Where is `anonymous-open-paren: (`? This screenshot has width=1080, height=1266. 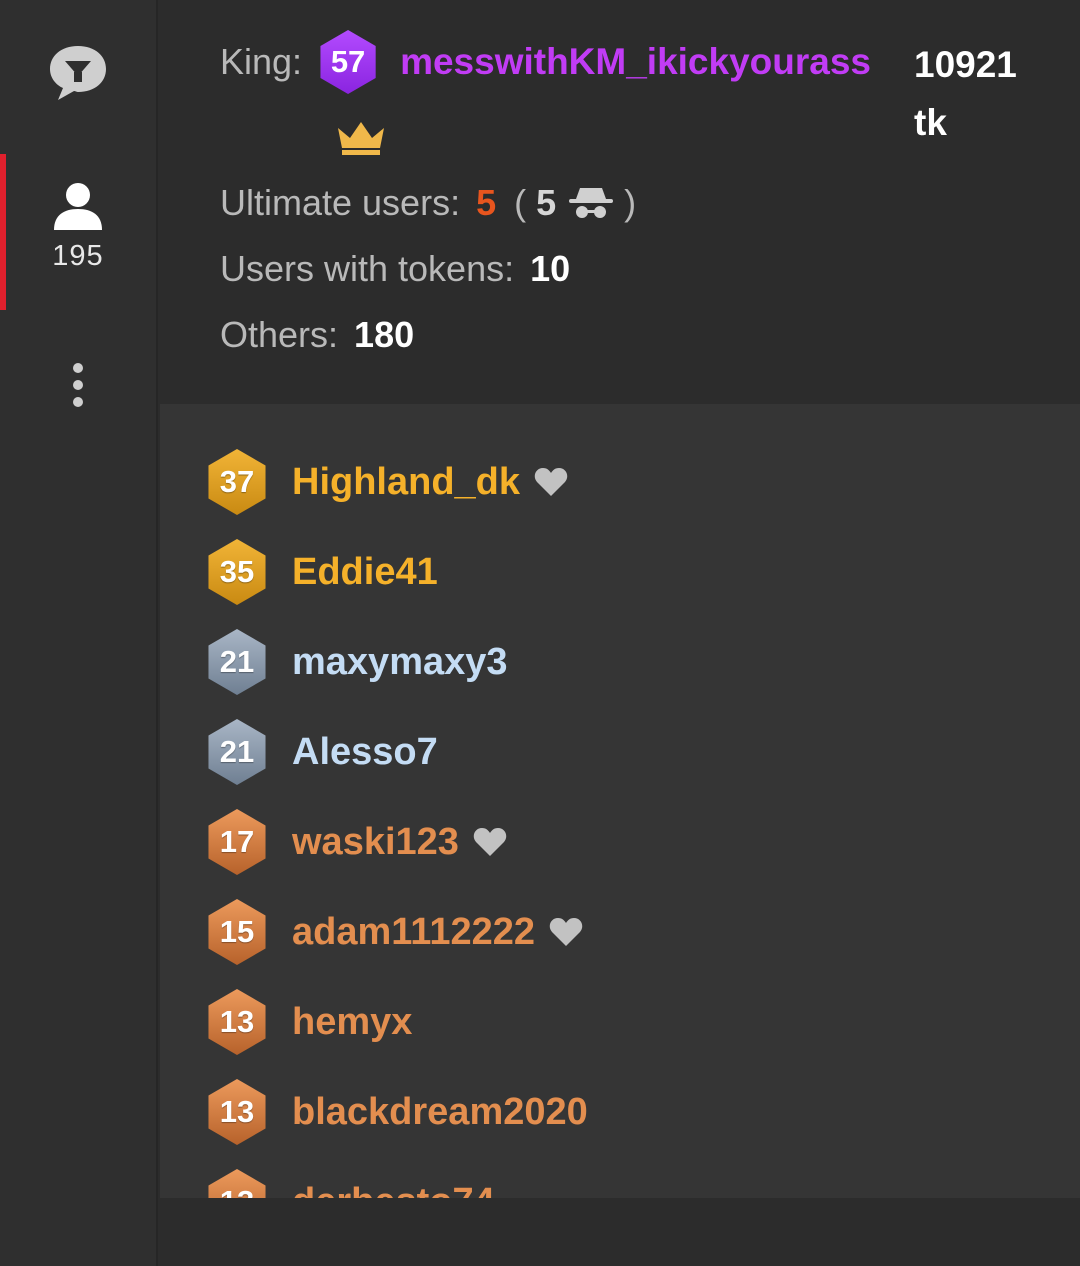 anonymous-open-paren: ( is located at coordinates (520, 202).